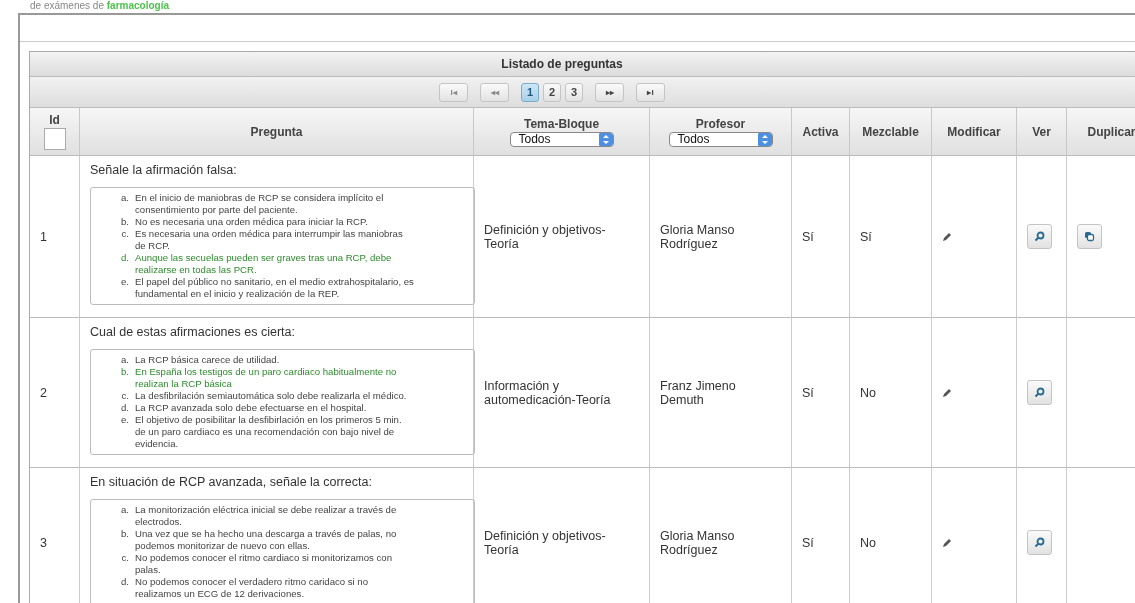 Image resolution: width=1135 pixels, height=603 pixels. I want to click on answer-text: El objetivo de posibilitar la desfibirlación en los primeros 5 min. de un paro cardiaco es una recomendación con bajo nivel de evidencia., so click(269, 432).